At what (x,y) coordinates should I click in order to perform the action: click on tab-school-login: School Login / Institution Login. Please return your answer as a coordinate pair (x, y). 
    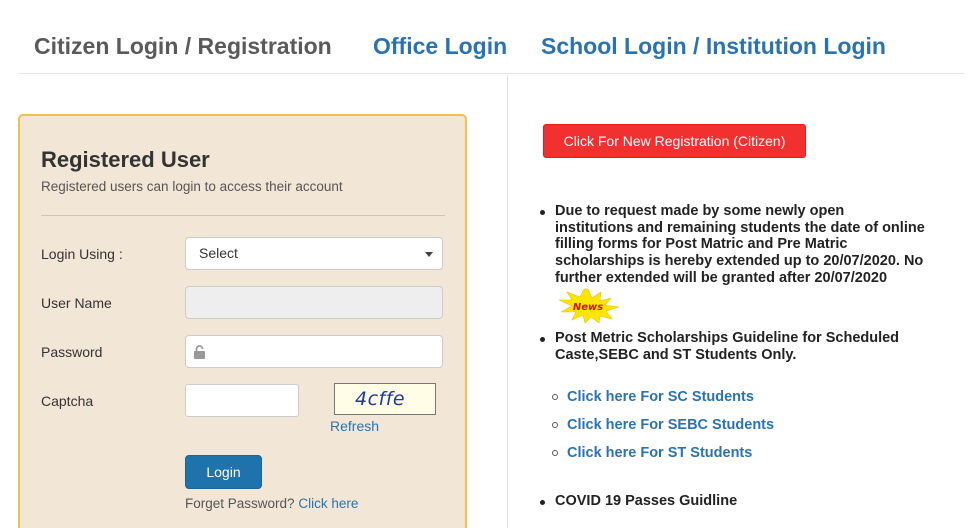
    Looking at the image, I should click on (713, 46).